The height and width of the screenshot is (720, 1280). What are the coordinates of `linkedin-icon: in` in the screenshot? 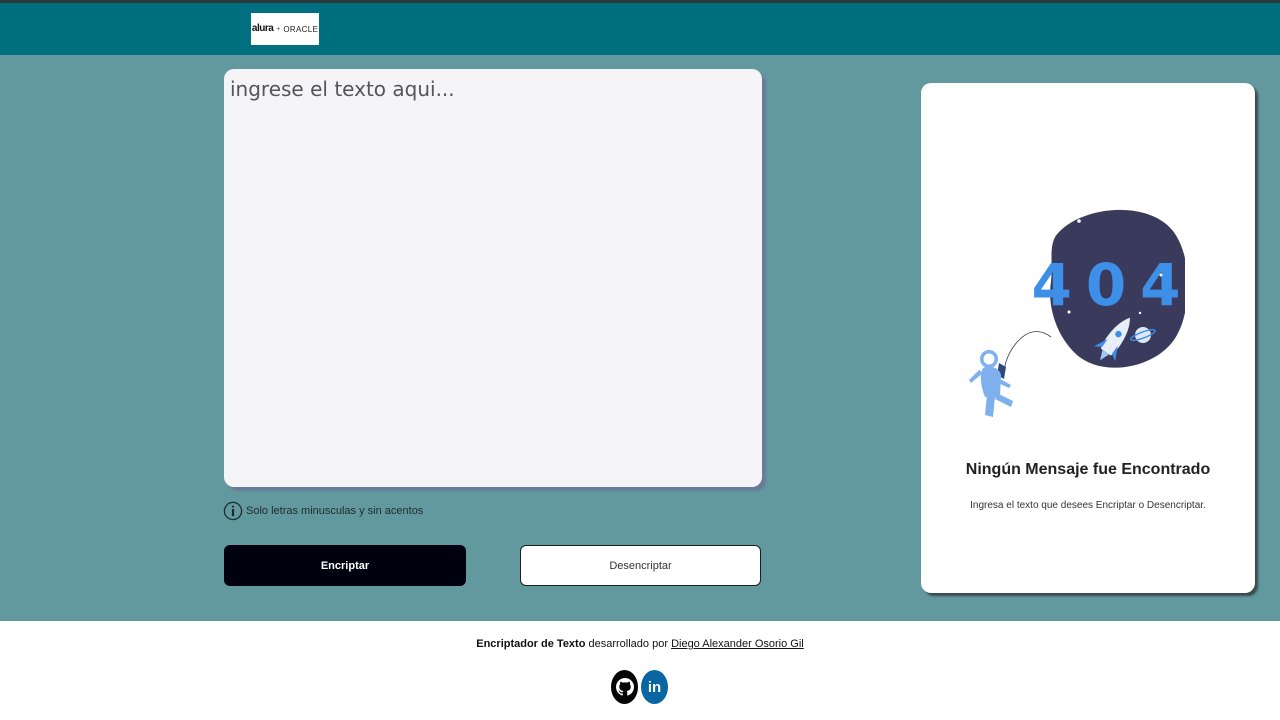 It's located at (654, 687).